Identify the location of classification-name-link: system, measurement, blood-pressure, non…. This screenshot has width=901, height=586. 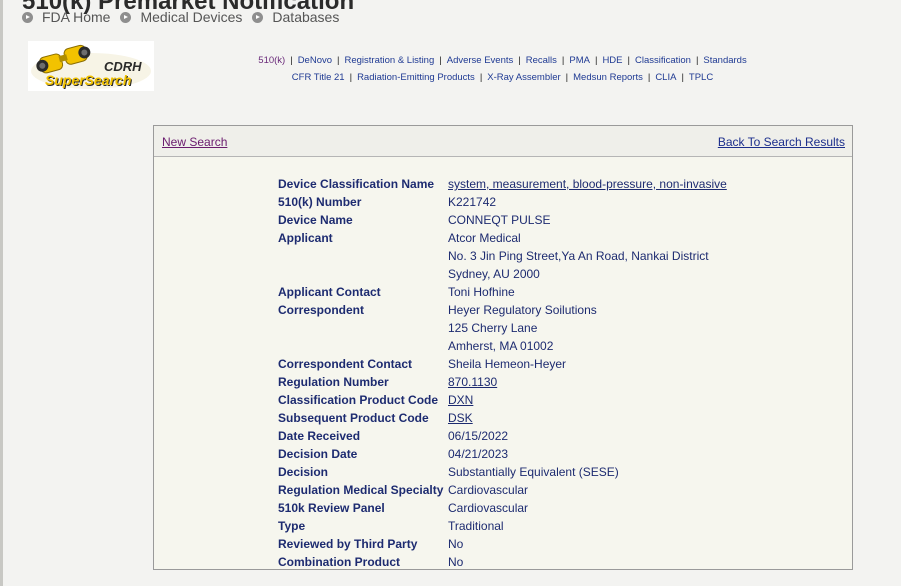
(587, 184).